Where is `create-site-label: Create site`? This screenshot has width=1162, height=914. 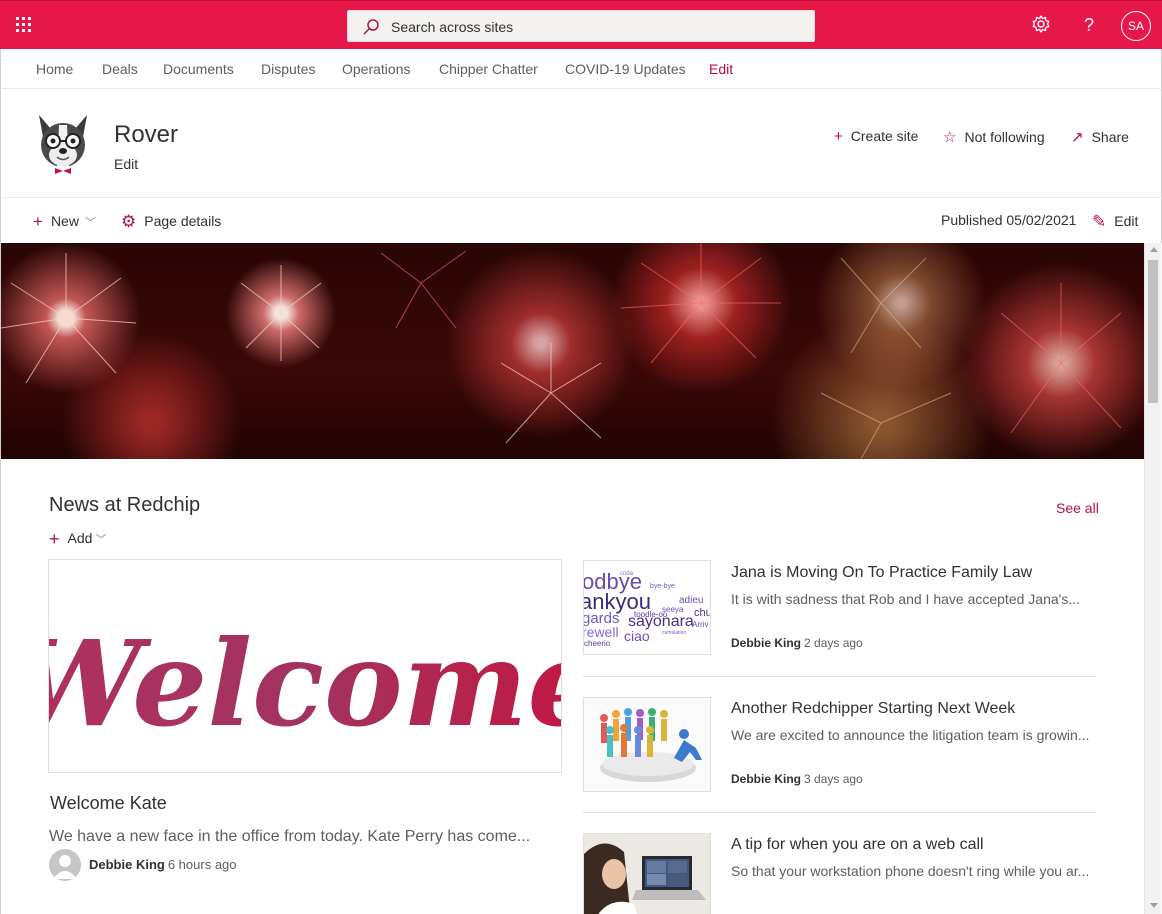 create-site-label: Create site is located at coordinates (884, 136).